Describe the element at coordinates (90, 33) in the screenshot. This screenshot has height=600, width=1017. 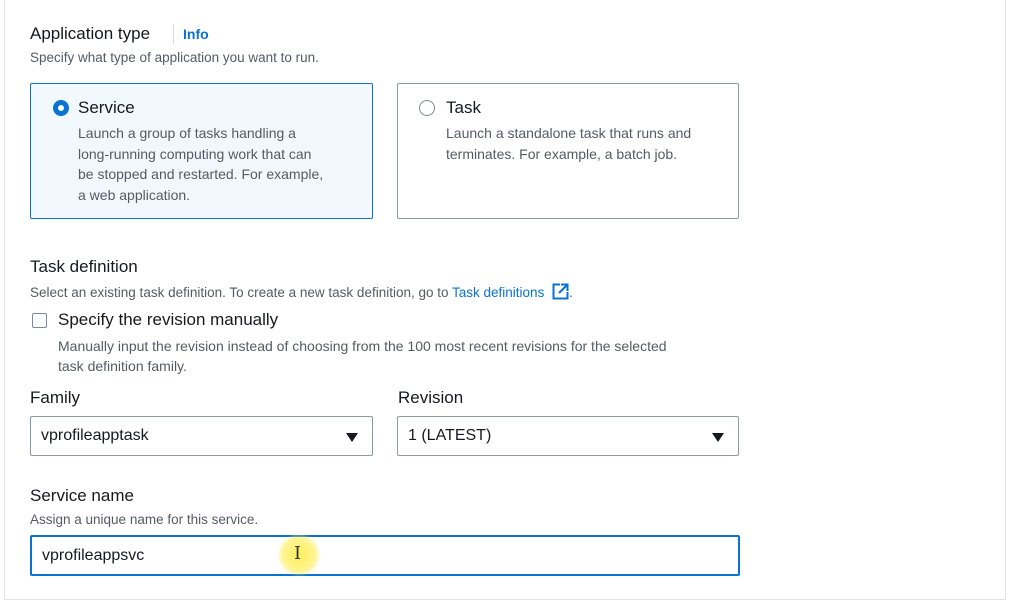
I see `application-type-label: Application type` at that location.